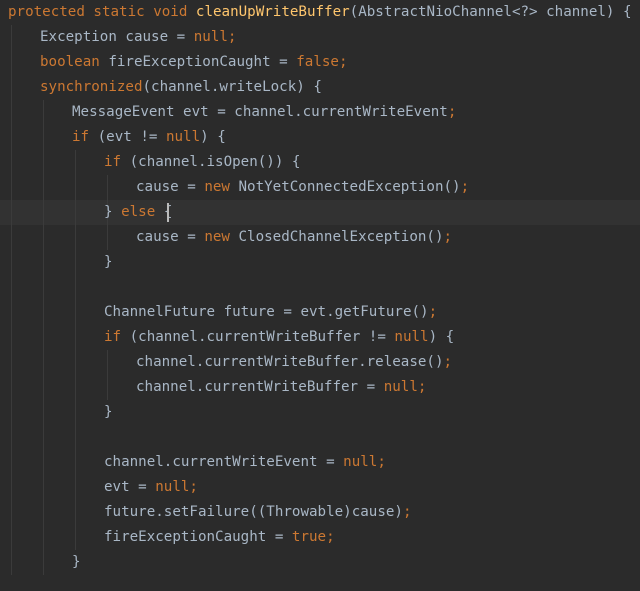 The height and width of the screenshot is (591, 640). Describe the element at coordinates (320, 212) in the screenshot. I see `current-line-highlight` at that location.